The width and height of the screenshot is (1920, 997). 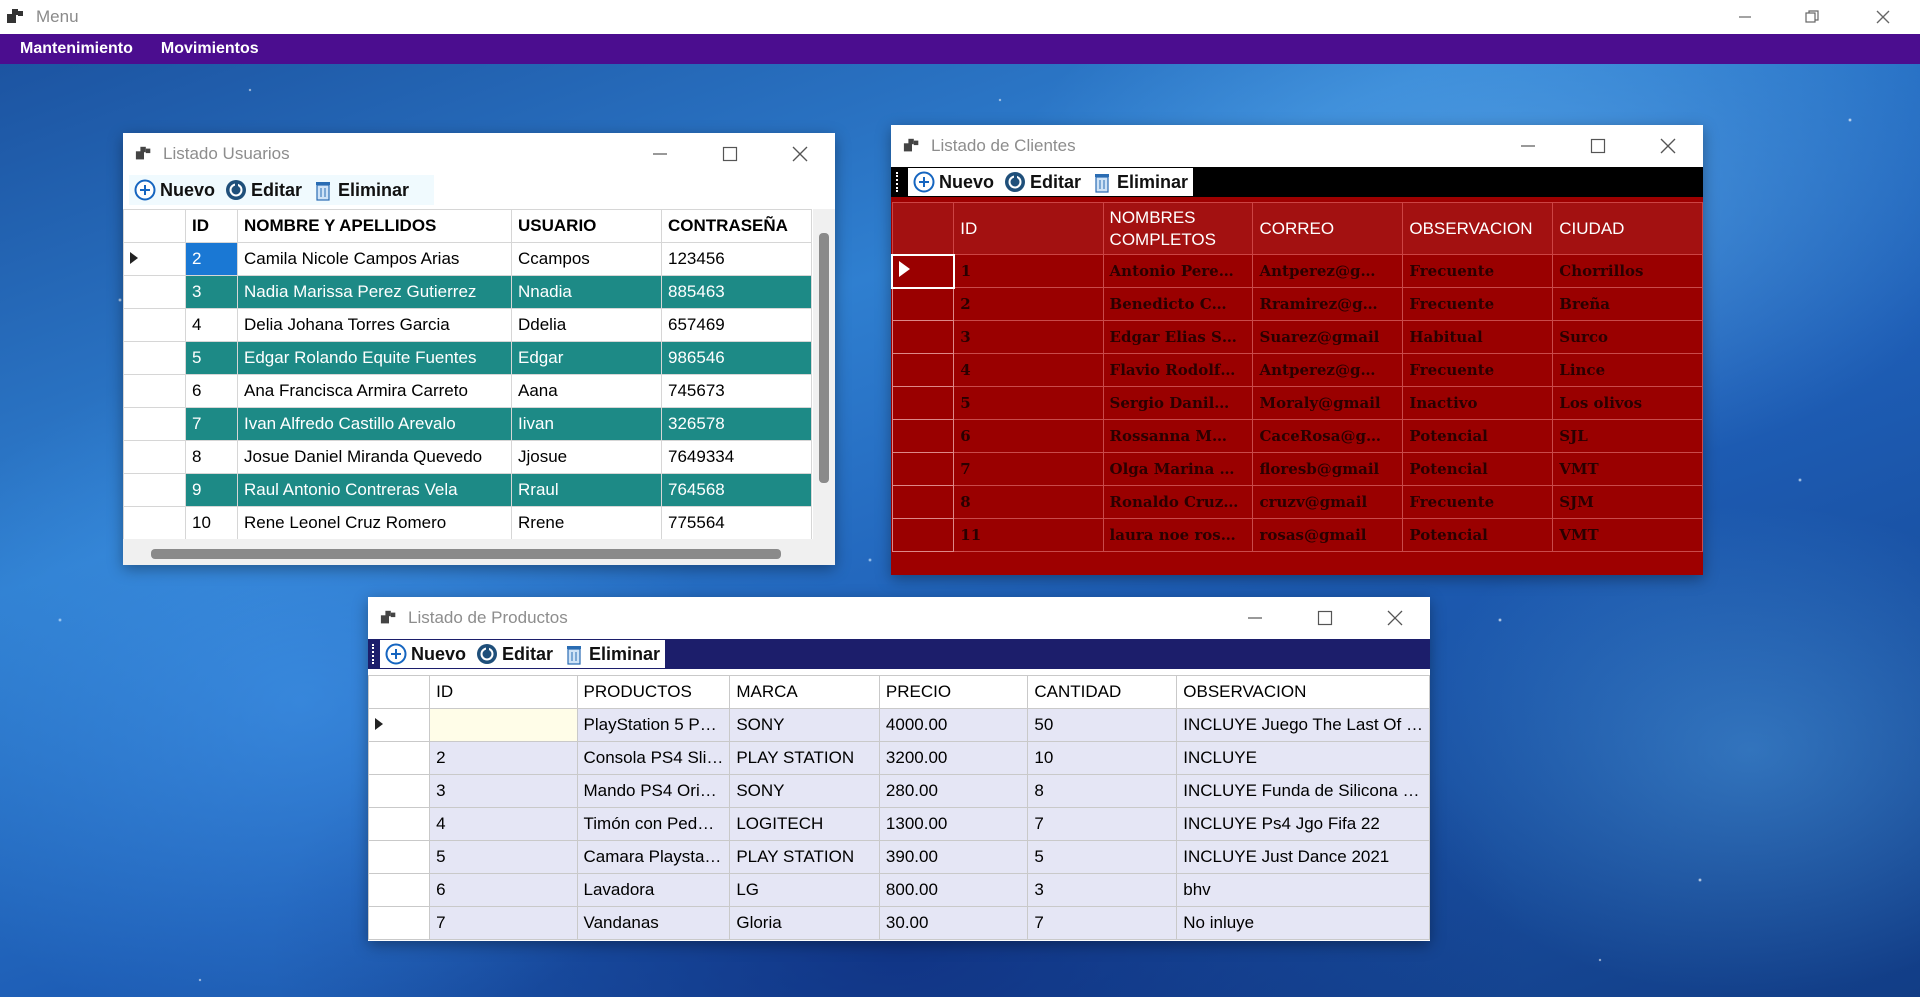 I want to click on table-cell-ciudad: Breña, so click(x=1627, y=304).